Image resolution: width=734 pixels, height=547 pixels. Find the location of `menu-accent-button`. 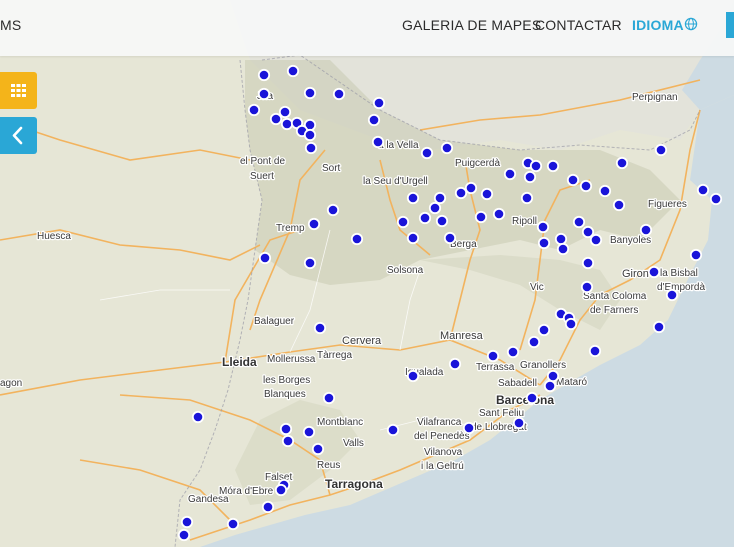

menu-accent-button is located at coordinates (730, 25).